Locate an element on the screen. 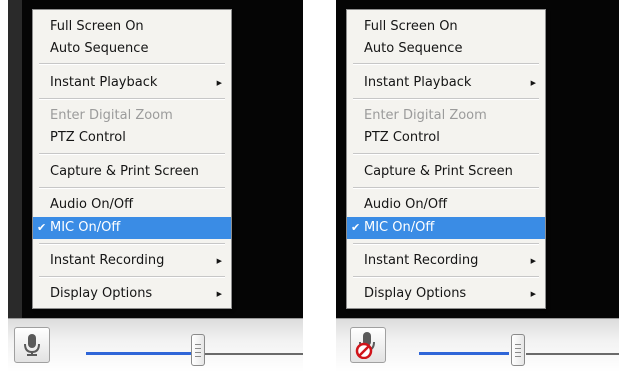 This screenshot has width=619, height=371. microphone-muted-icon is located at coordinates (365, 345).